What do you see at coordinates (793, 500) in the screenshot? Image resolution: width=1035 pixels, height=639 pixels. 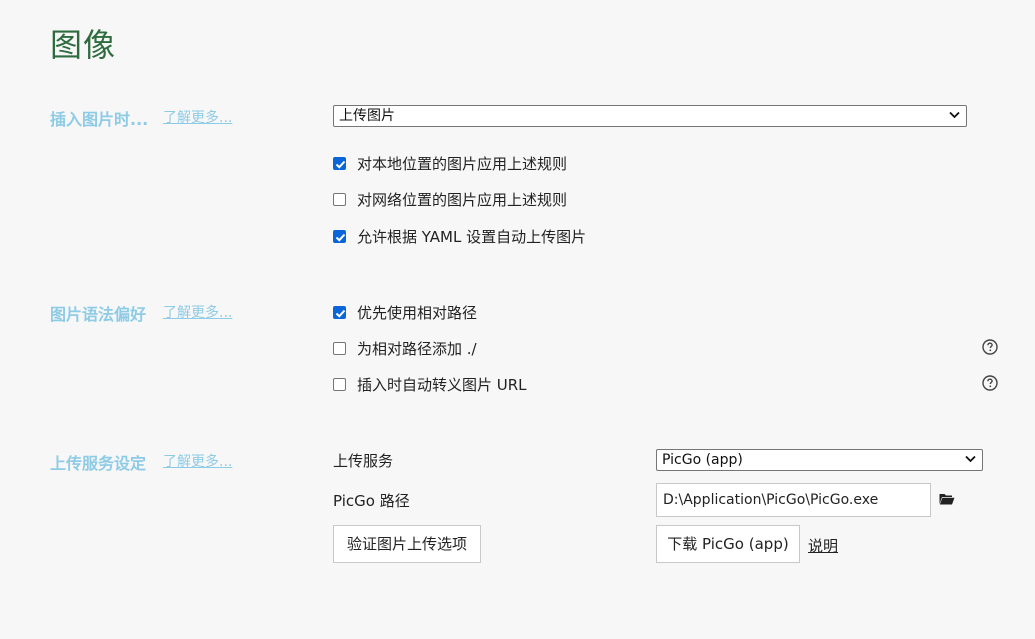 I see `picgo-path-input: D:\Application\PicGo\PicGo.exe` at bounding box center [793, 500].